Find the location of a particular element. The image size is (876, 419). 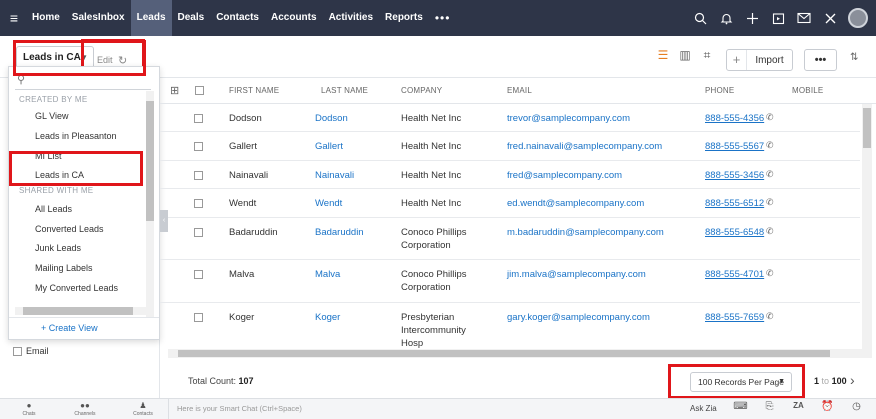

cell-last-name: Badaruddin is located at coordinates (339, 232).